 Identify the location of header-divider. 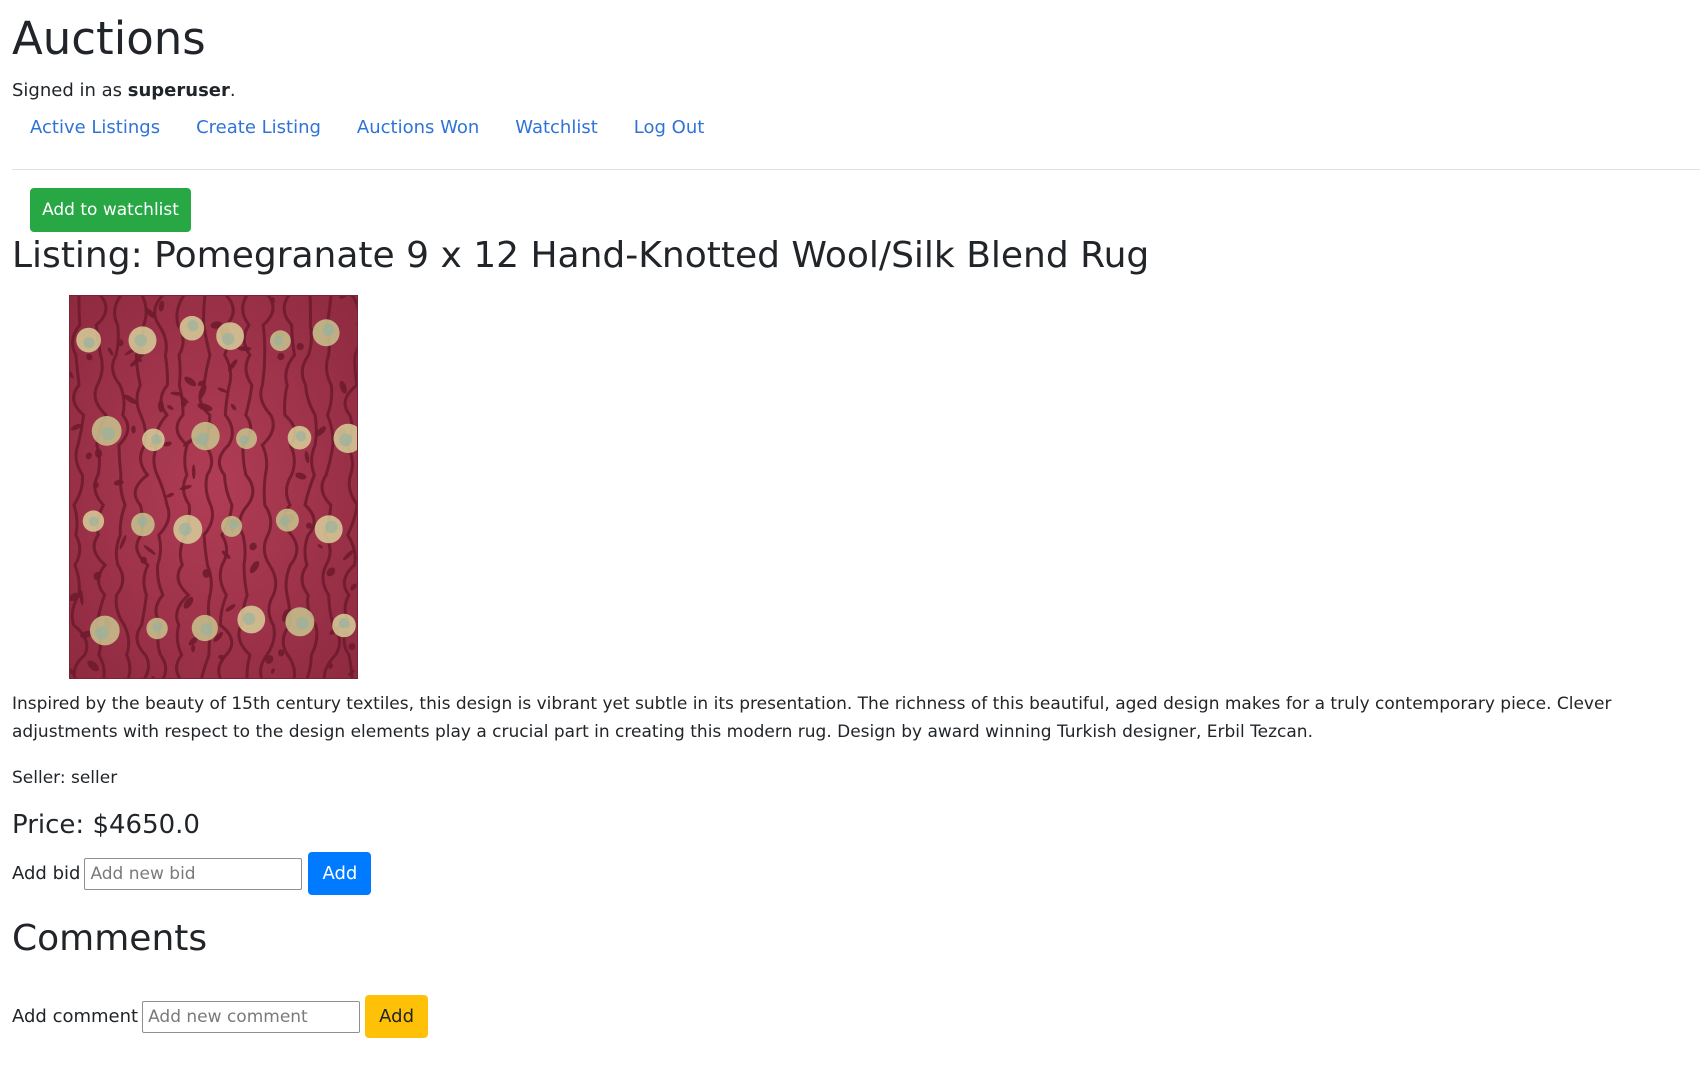
(856, 169).